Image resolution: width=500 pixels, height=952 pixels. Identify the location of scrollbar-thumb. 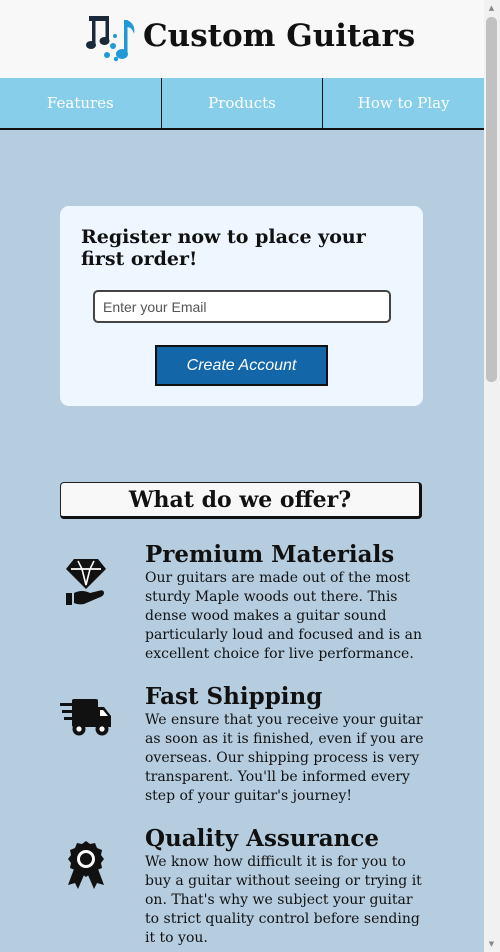
(491, 199).